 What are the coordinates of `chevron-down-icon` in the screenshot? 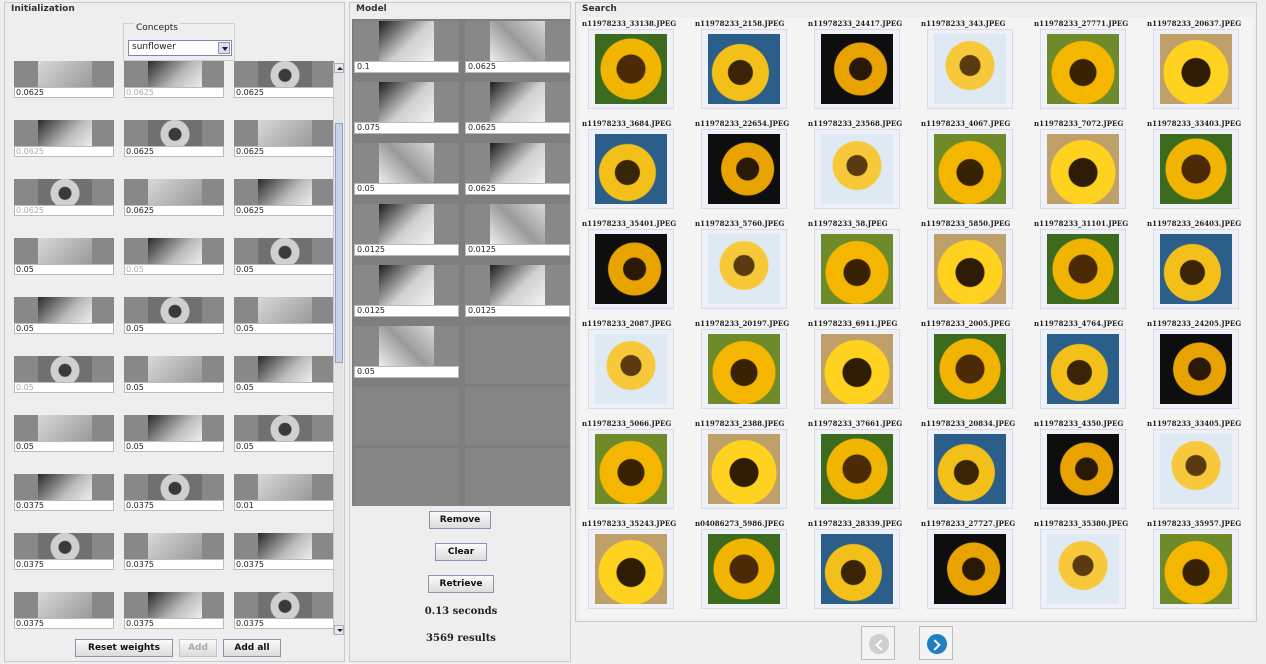 It's located at (224, 48).